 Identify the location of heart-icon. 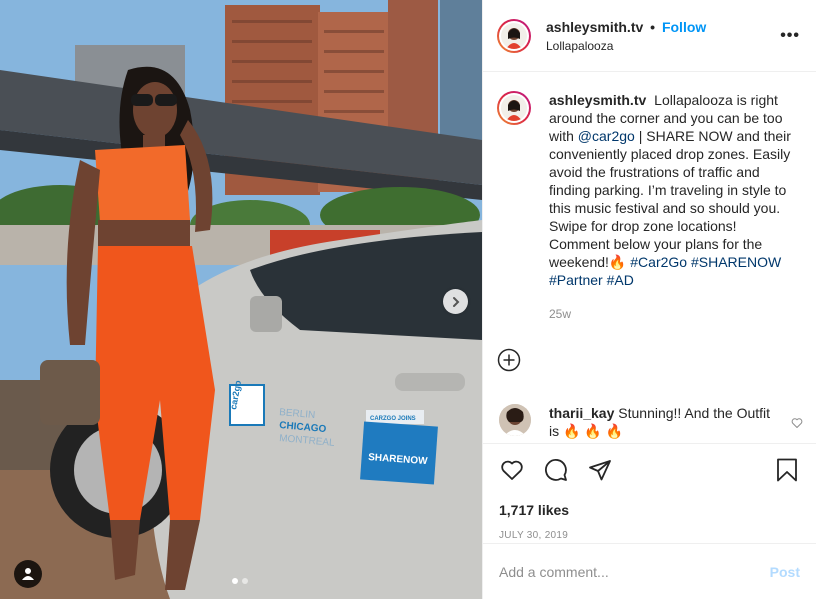
(512, 470).